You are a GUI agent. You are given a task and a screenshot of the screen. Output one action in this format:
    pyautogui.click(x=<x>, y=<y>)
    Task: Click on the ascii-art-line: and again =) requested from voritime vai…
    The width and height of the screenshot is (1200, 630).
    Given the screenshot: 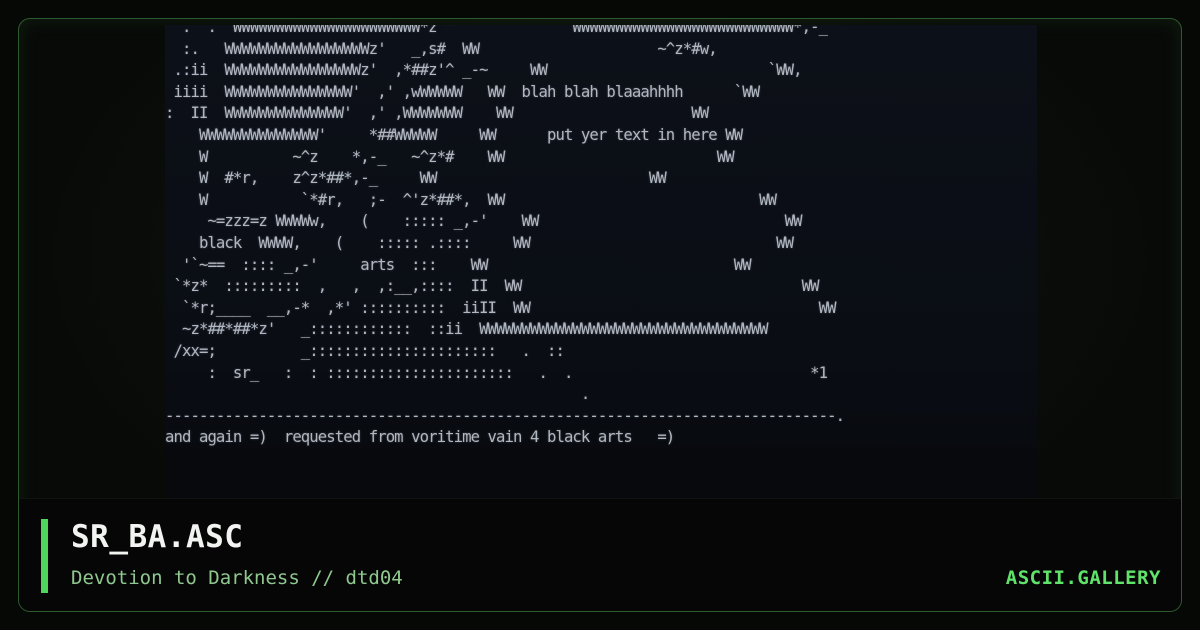 What is the action you would take?
    pyautogui.click(x=420, y=437)
    